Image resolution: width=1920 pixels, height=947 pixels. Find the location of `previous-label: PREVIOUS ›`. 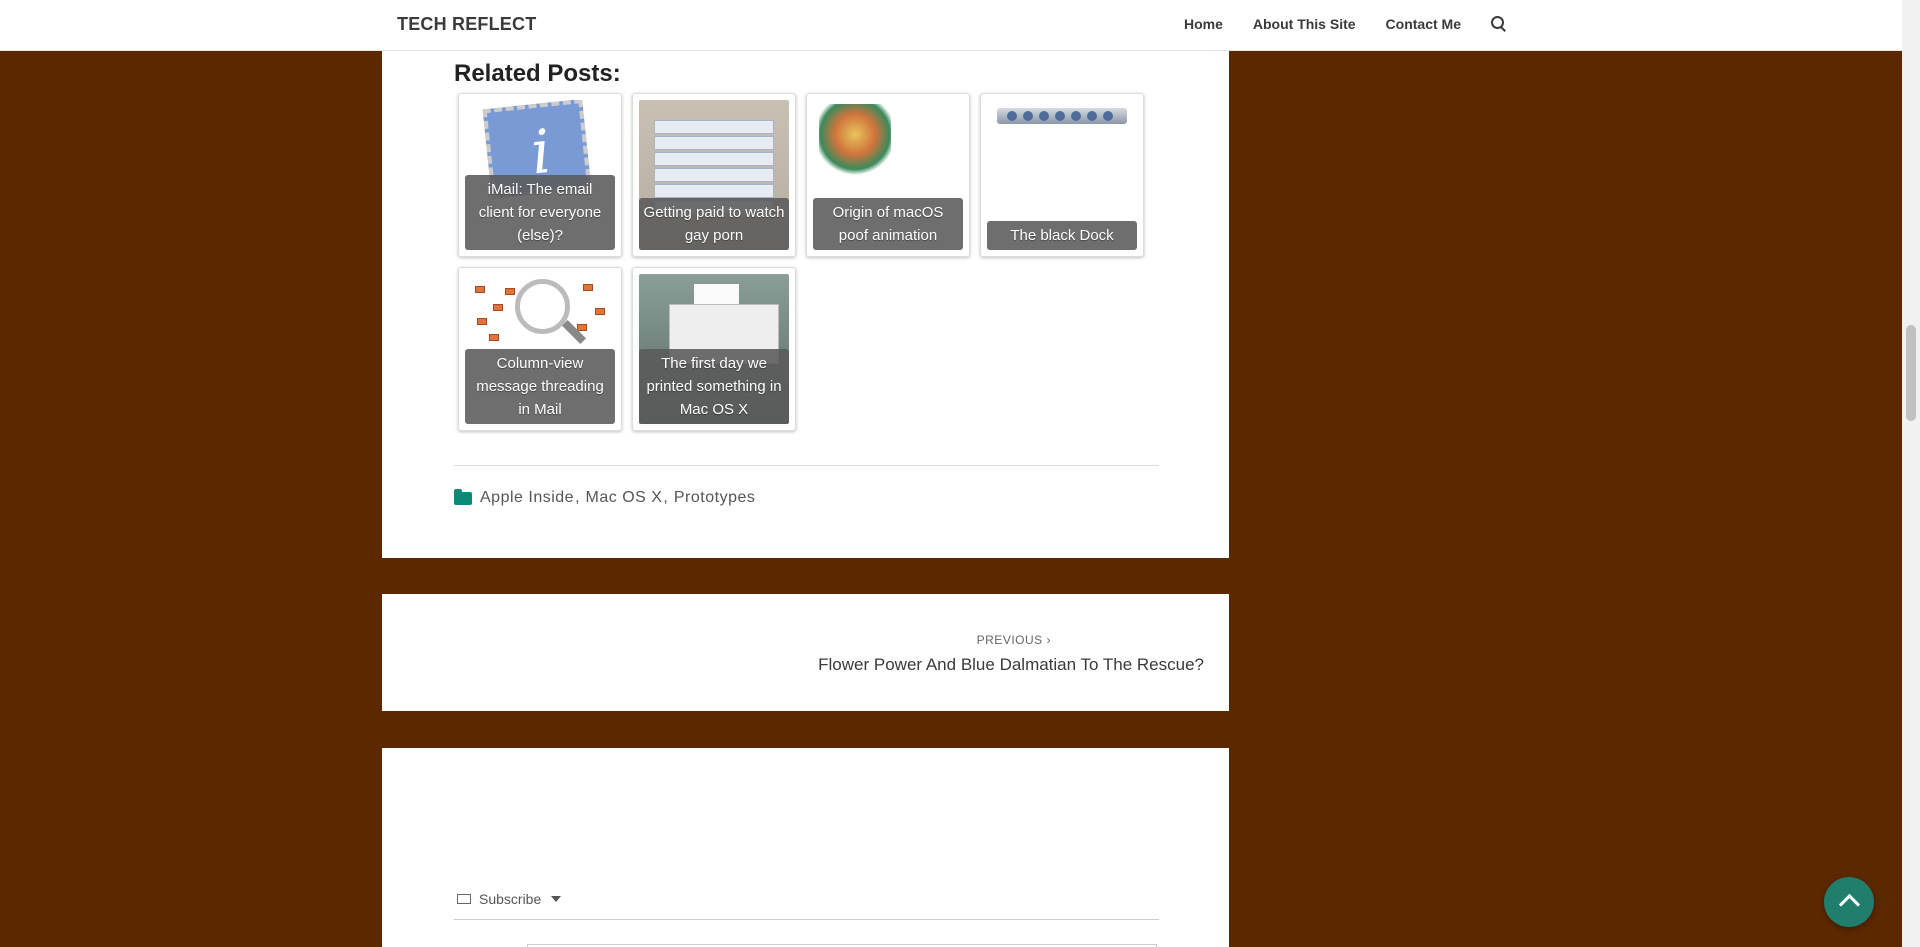

previous-label: PREVIOUS › is located at coordinates (1014, 640).